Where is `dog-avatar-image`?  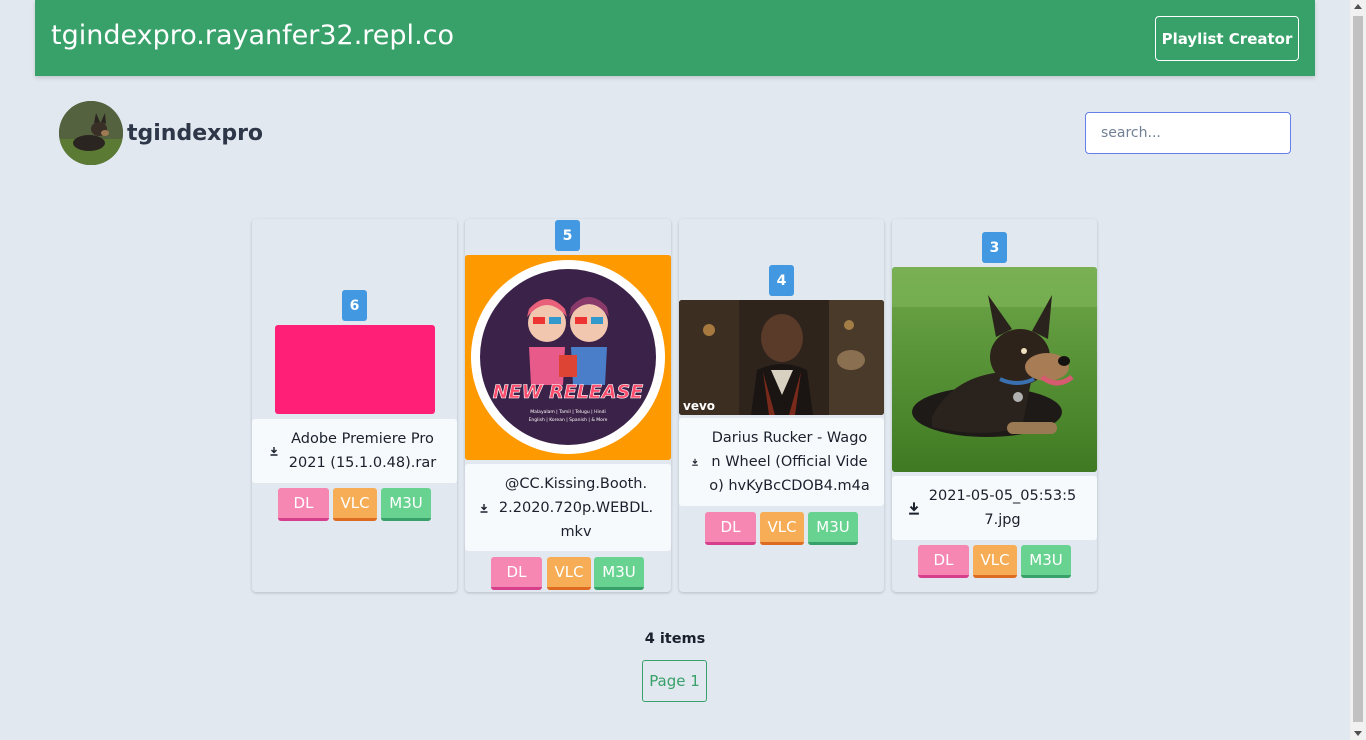
dog-avatar-image is located at coordinates (91, 133).